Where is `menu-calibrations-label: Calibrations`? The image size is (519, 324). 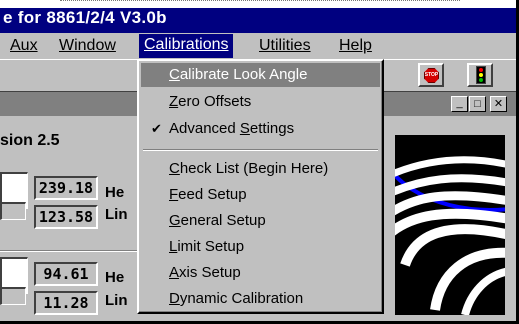 menu-calibrations-label: Calibrations is located at coordinates (186, 44).